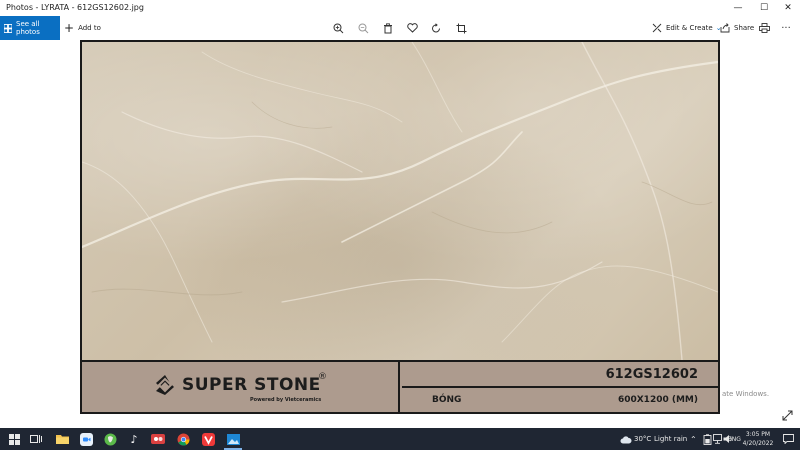 The image size is (800, 450). What do you see at coordinates (36, 439) in the screenshot?
I see `task-view-icon` at bounding box center [36, 439].